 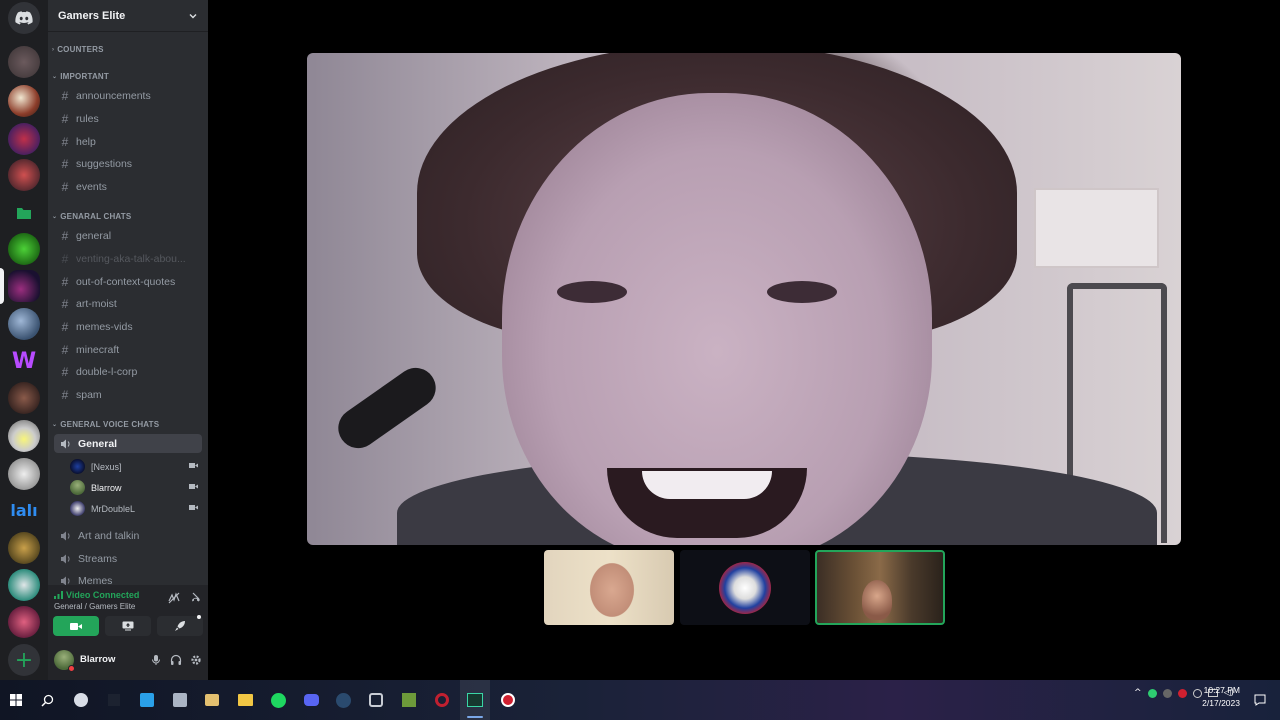 What do you see at coordinates (98, 349) in the screenshot?
I see `channel-label: minecraft` at bounding box center [98, 349].